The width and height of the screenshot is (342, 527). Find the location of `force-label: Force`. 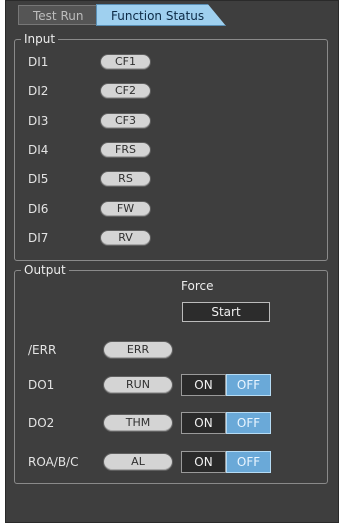

force-label: Force is located at coordinates (197, 286).